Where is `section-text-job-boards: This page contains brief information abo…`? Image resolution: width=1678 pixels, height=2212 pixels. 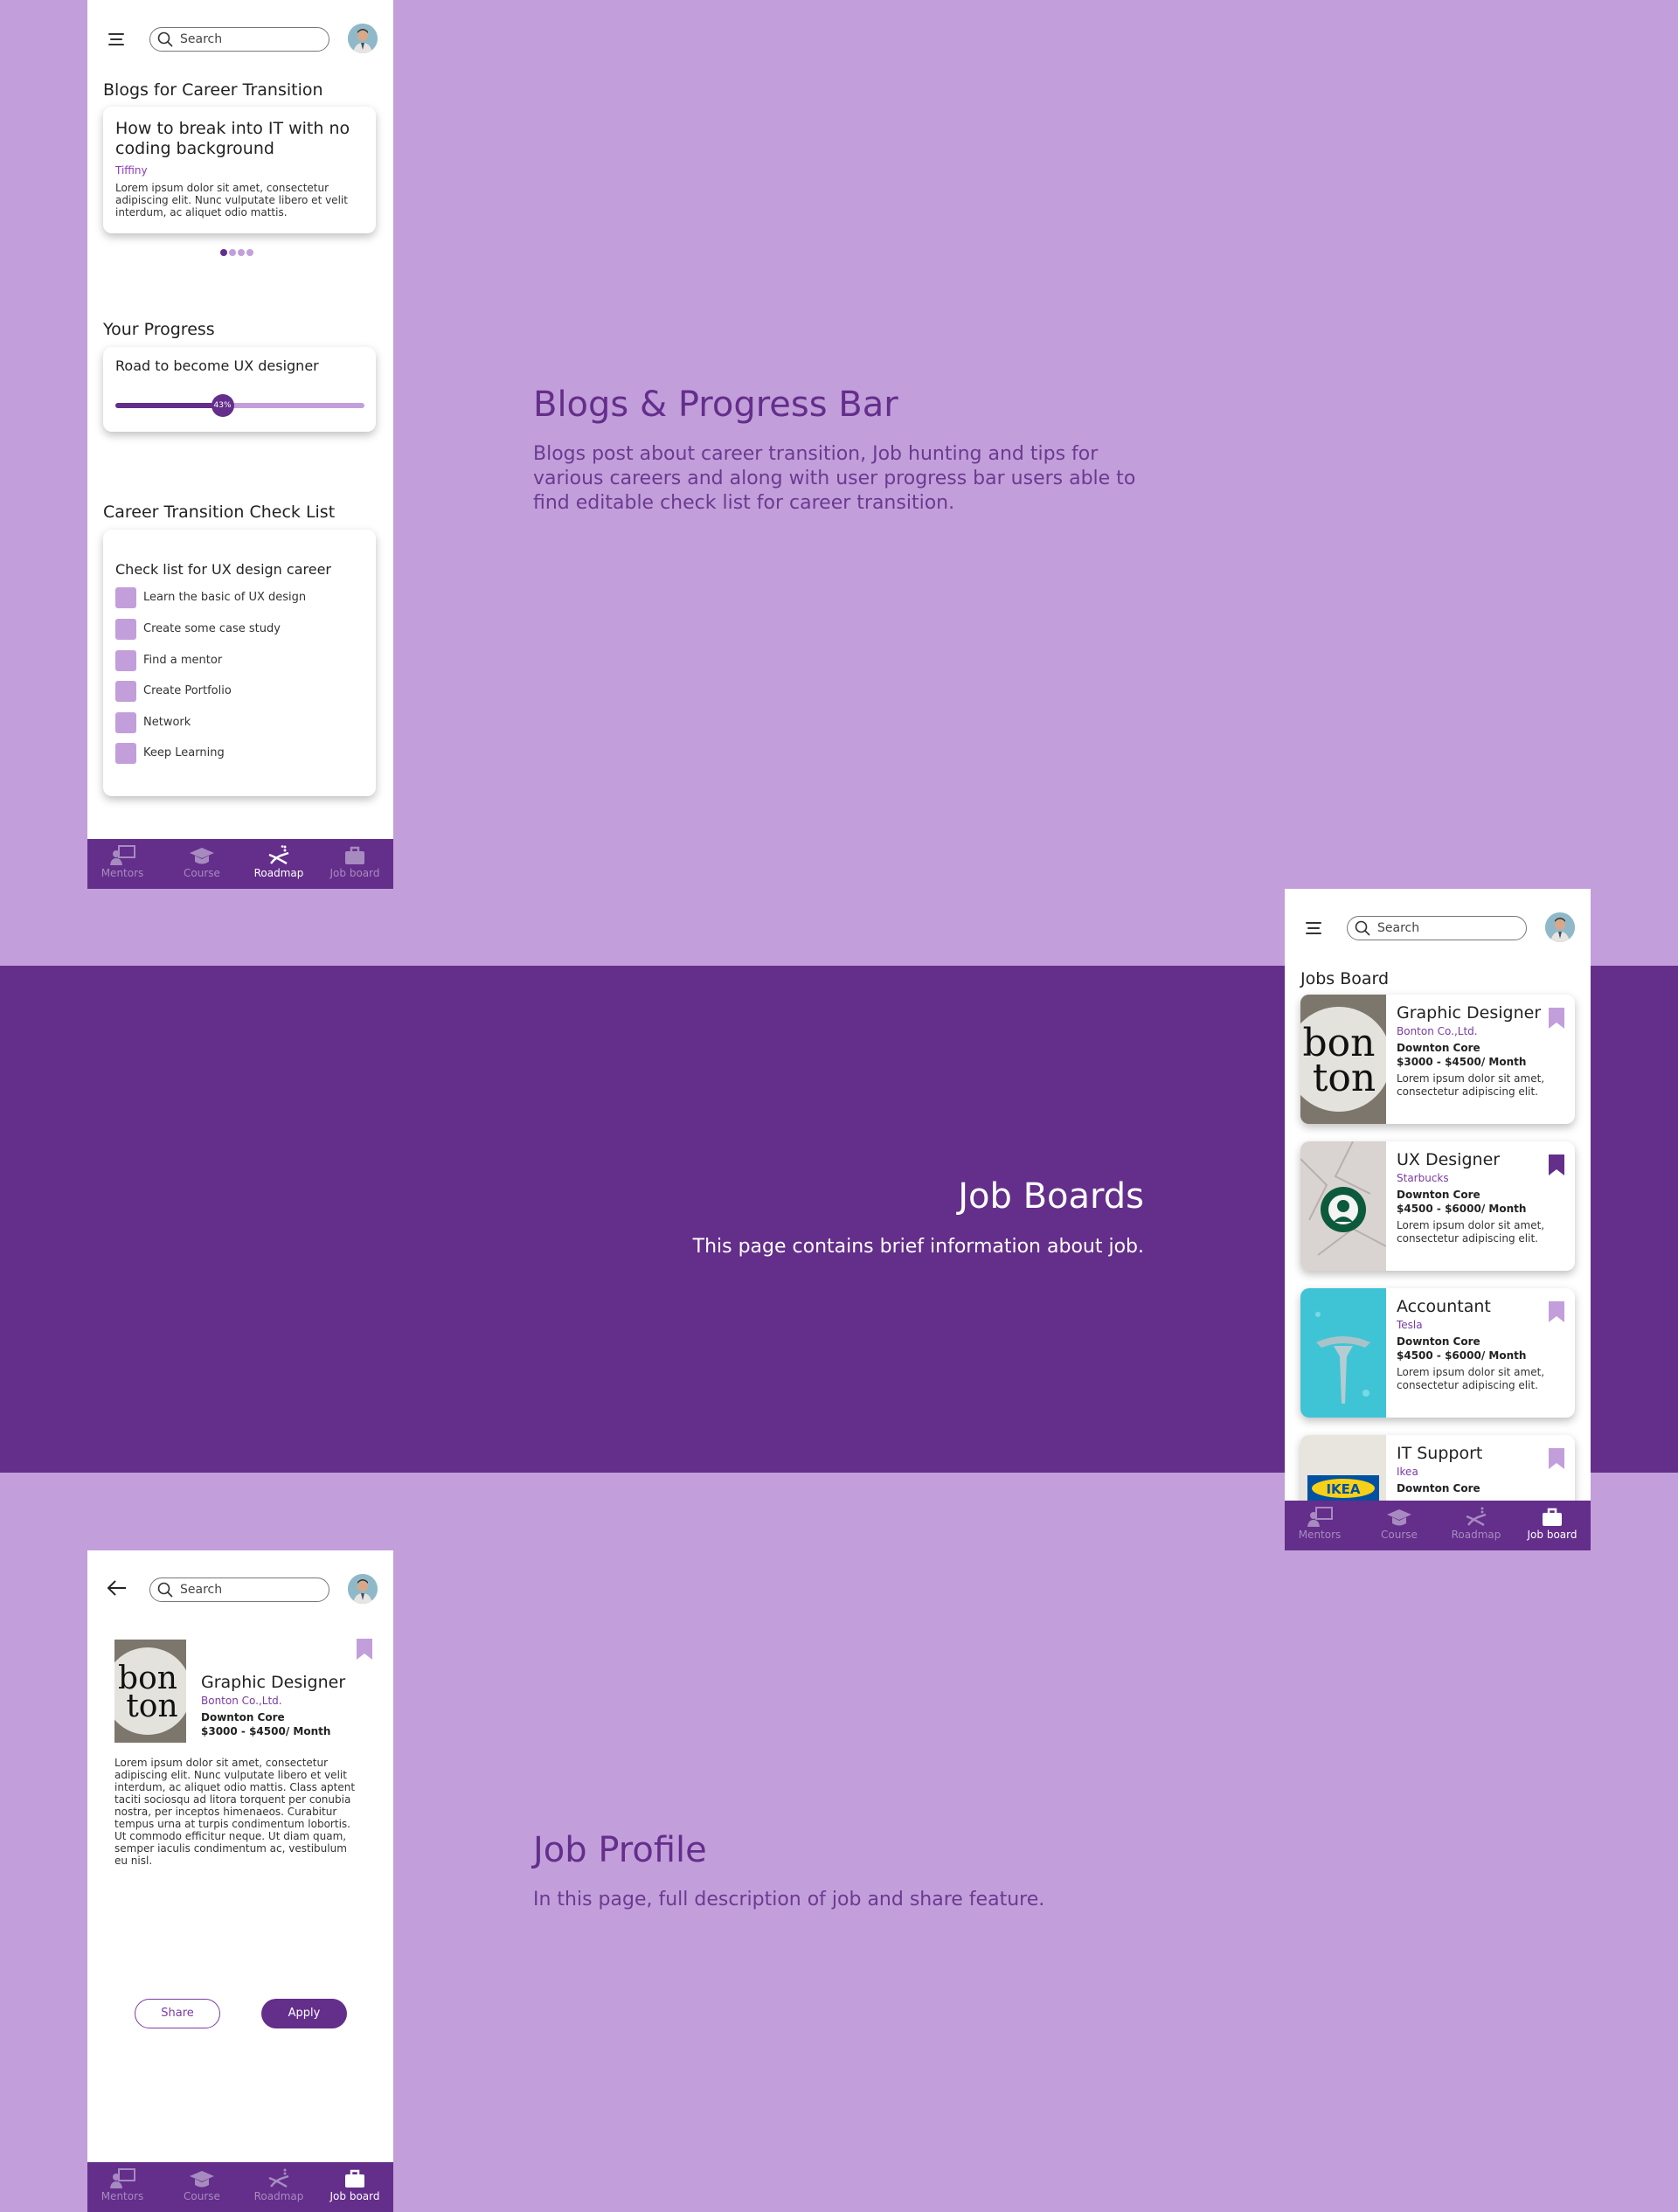
section-text-job-boards: This page contains brief information abo… is located at coordinates (918, 1247).